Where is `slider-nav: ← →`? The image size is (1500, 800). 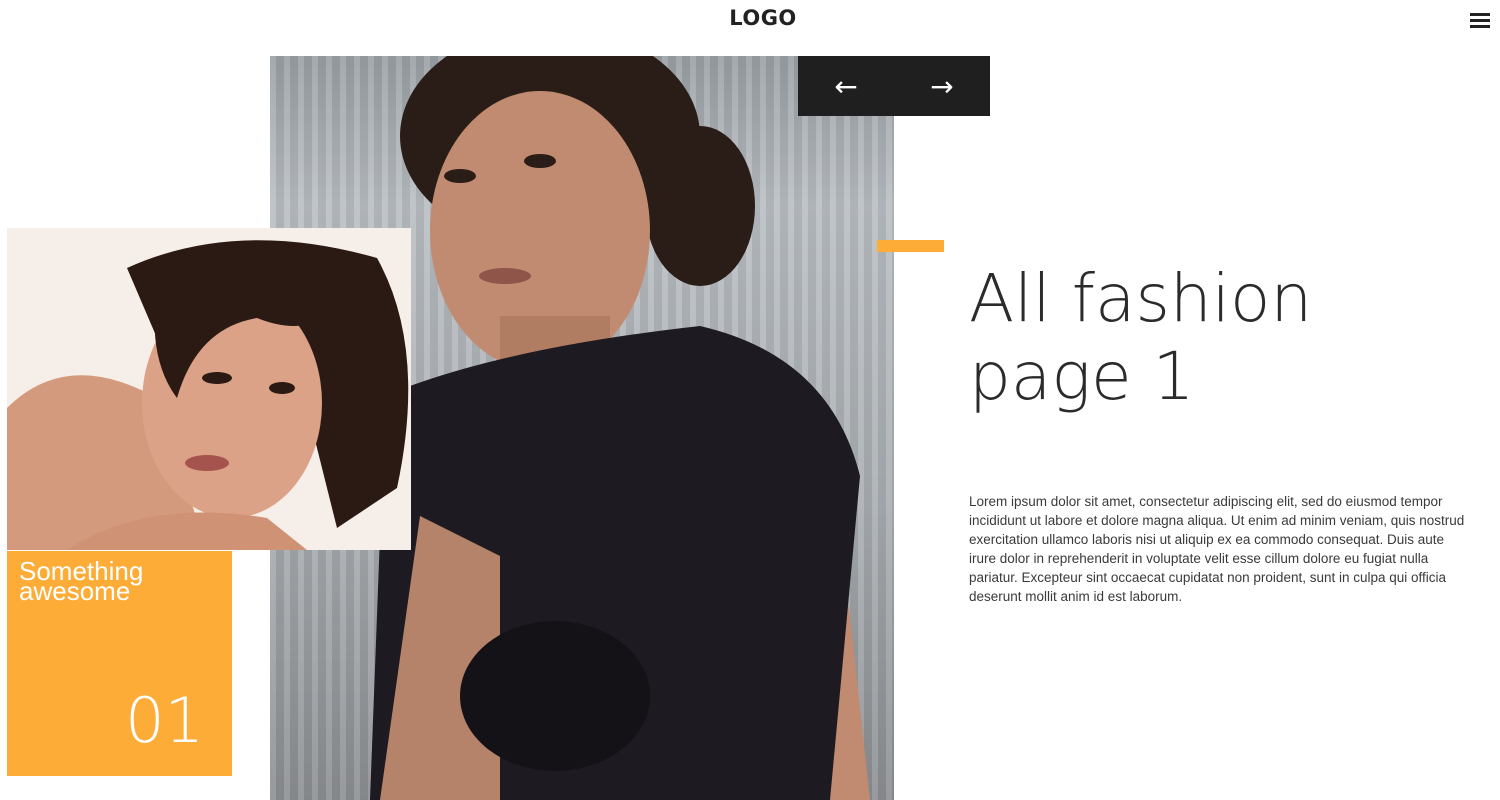
slider-nav: ← → is located at coordinates (894, 86).